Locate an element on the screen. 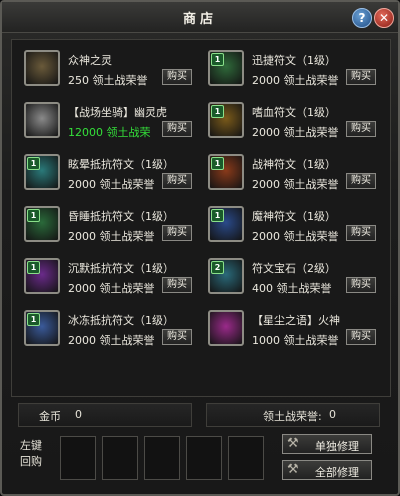  item-name: 【星尘之语】火神 is located at coordinates (296, 320).